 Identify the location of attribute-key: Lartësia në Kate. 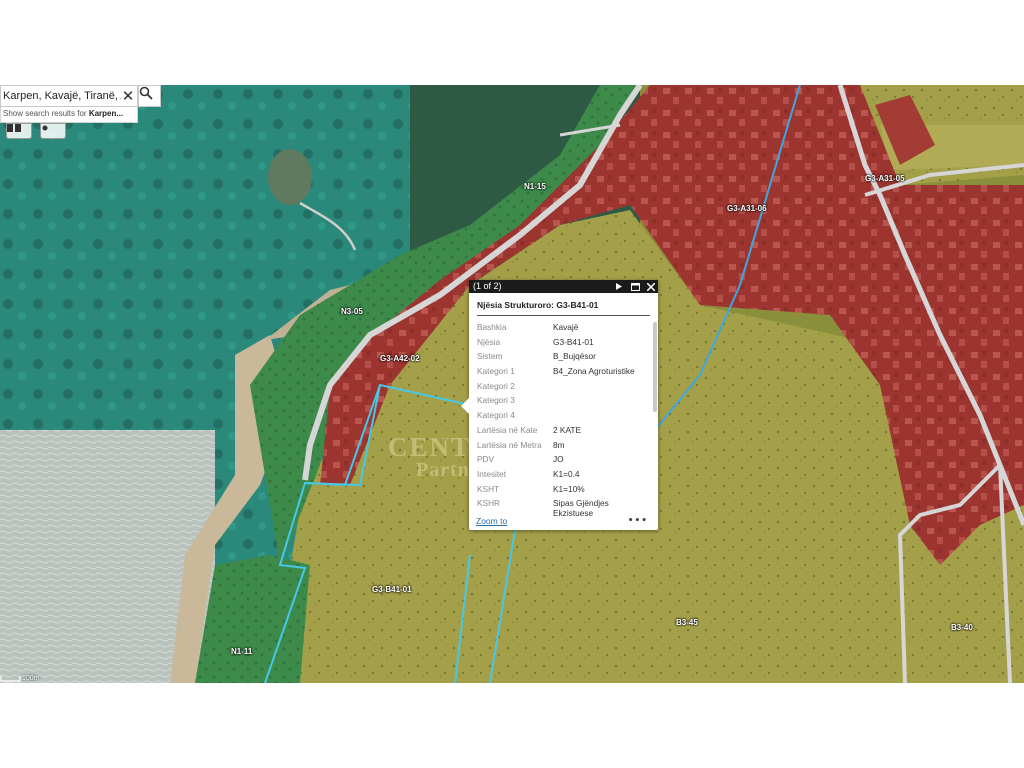
(507, 429).